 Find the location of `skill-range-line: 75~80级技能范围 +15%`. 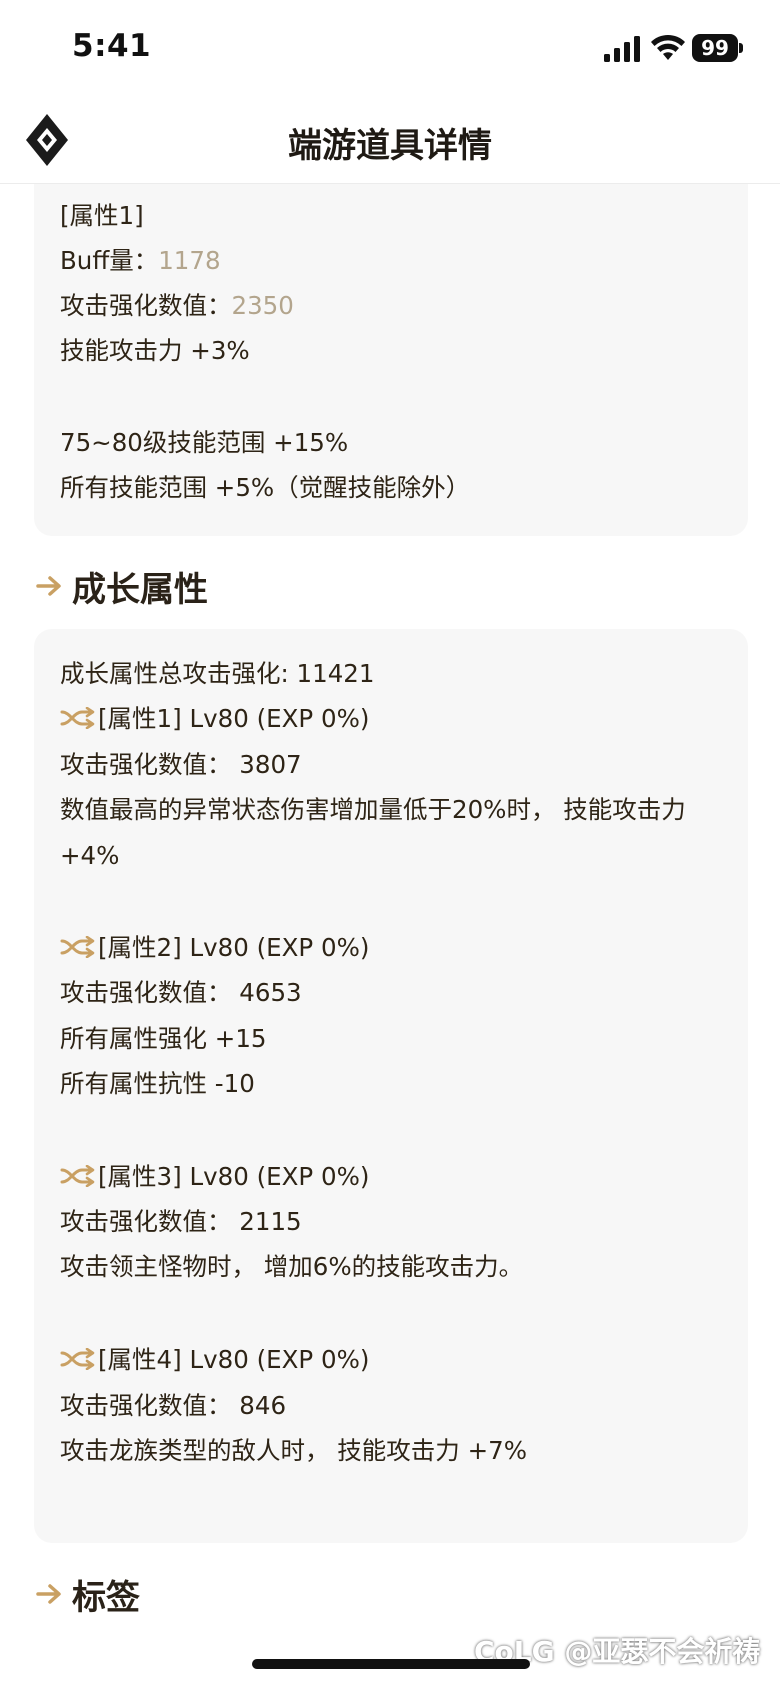

skill-range-line: 75~80级技能范围 +15% is located at coordinates (204, 442).